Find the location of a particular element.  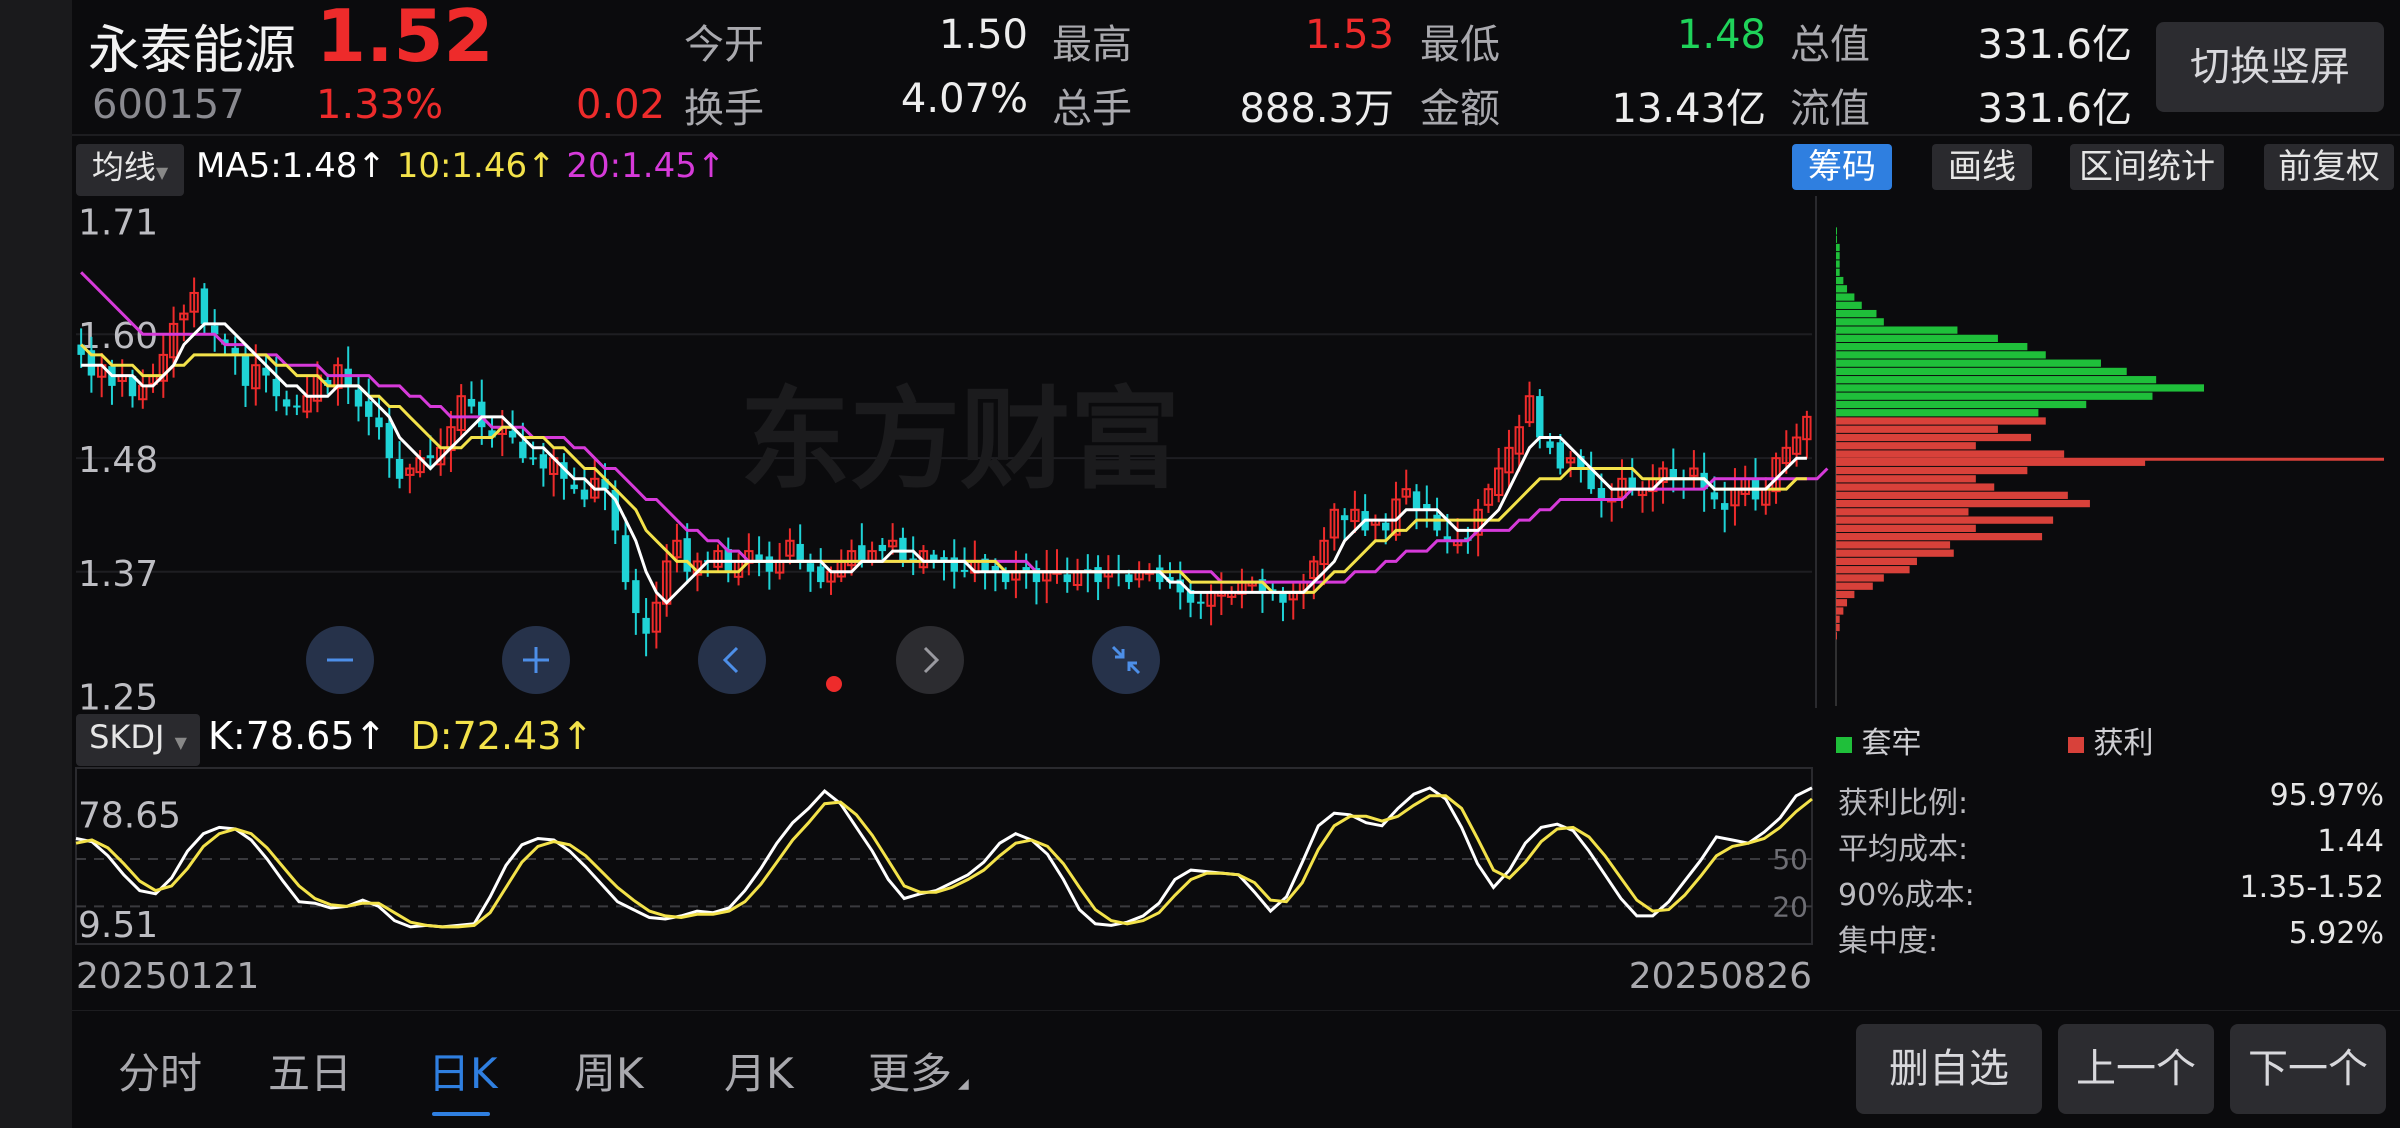

previous-stock-button: 上一个 is located at coordinates (2136, 1069).